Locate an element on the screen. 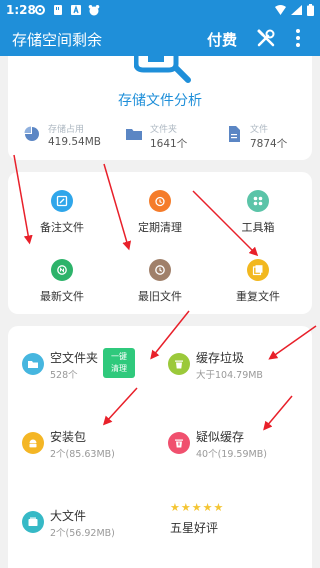 The height and width of the screenshot is (568, 320). item-large-files: 大文件 2个(56.92MB) is located at coordinates (77, 523).